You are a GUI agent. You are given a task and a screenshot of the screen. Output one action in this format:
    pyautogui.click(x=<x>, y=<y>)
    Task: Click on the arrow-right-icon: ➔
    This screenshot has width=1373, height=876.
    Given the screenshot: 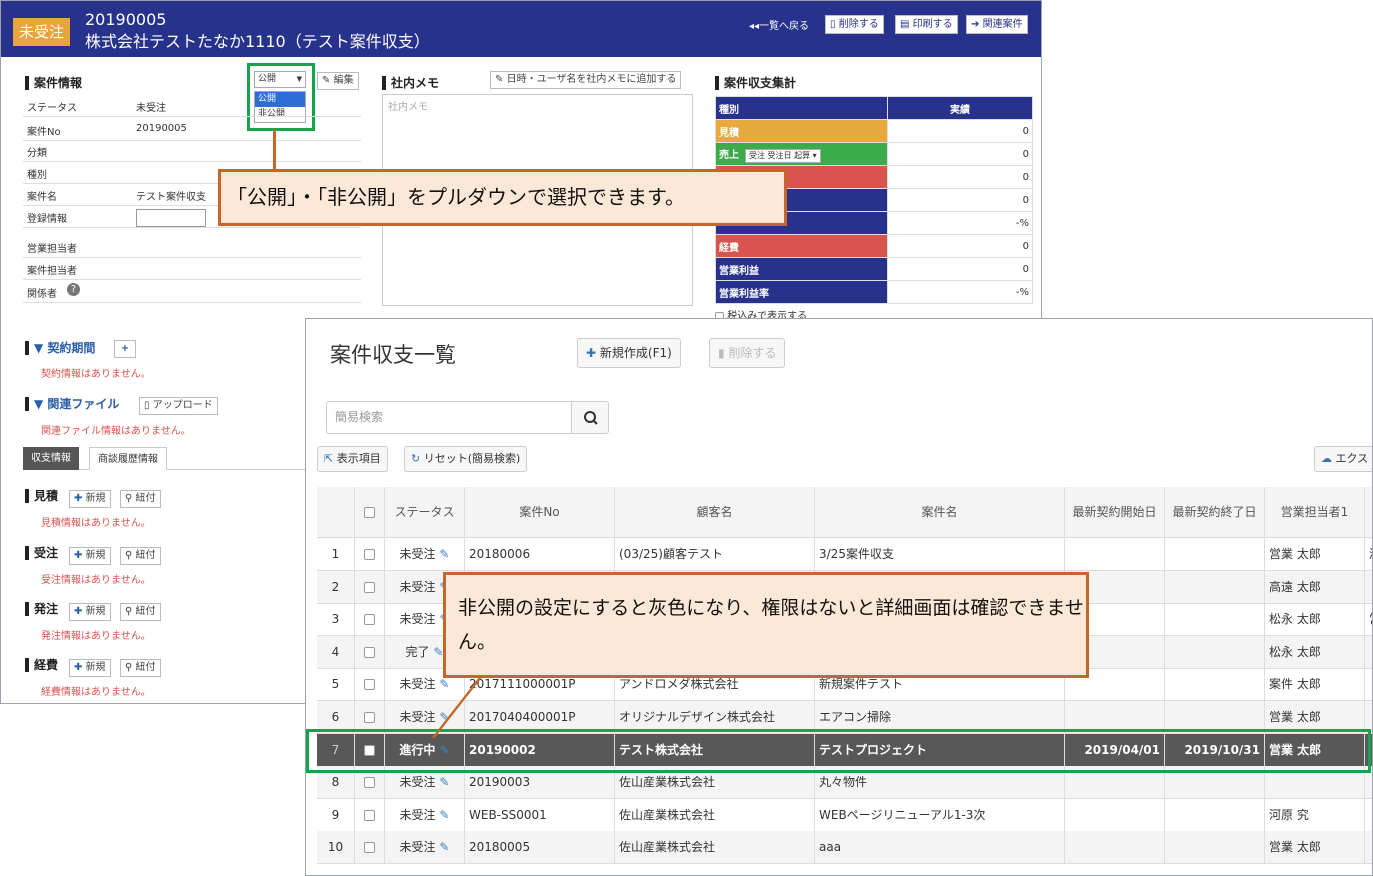 What is the action you would take?
    pyautogui.click(x=975, y=24)
    